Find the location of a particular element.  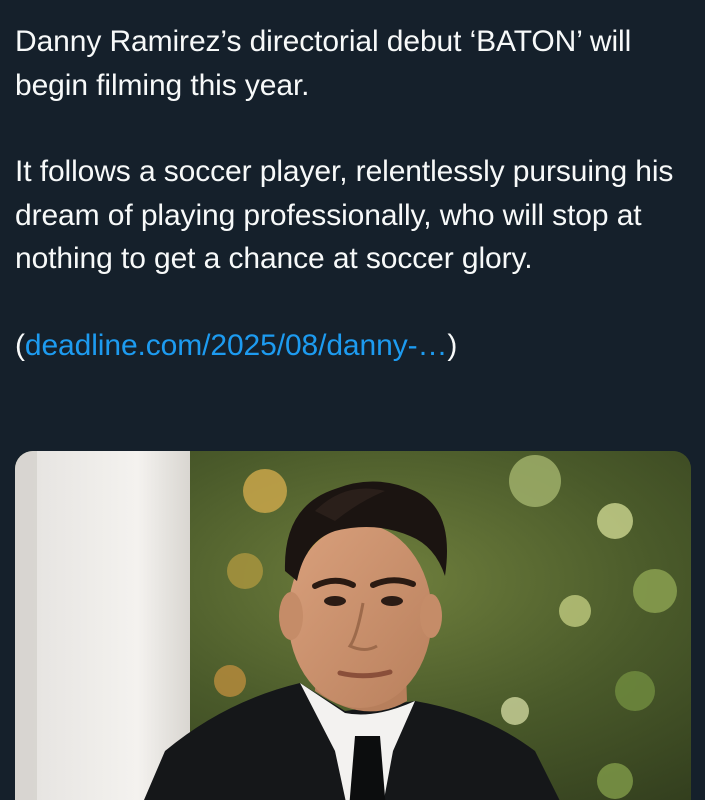

tweet-link-line: (deadline.com/2025/08/danny-…) is located at coordinates (350, 346).